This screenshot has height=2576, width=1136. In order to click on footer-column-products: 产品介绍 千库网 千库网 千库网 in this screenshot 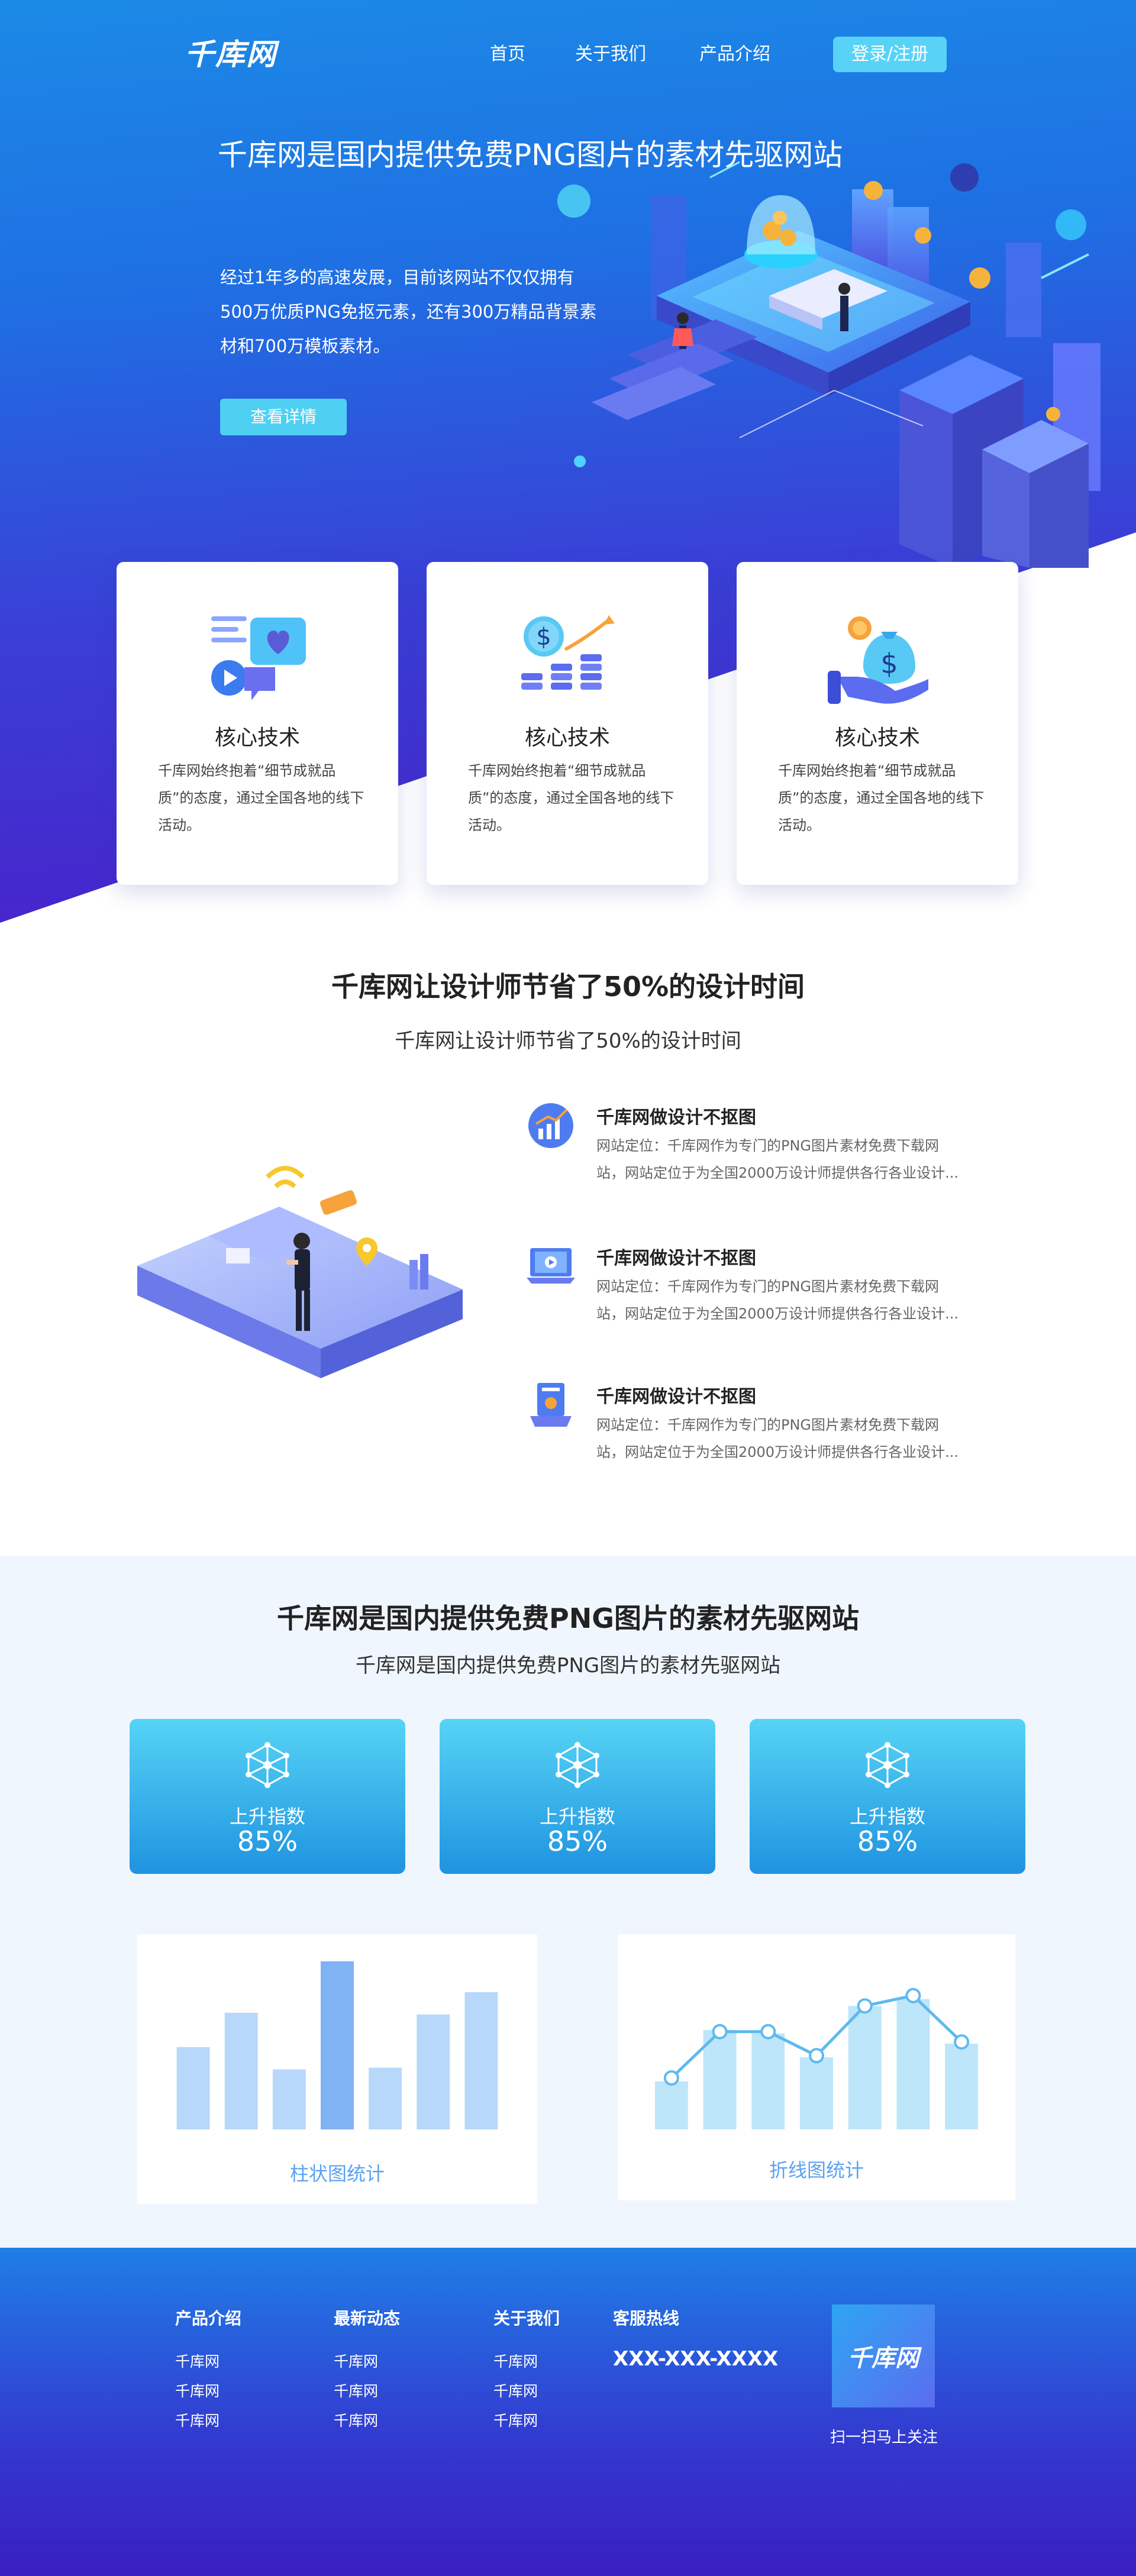, I will do `click(208, 2371)`.